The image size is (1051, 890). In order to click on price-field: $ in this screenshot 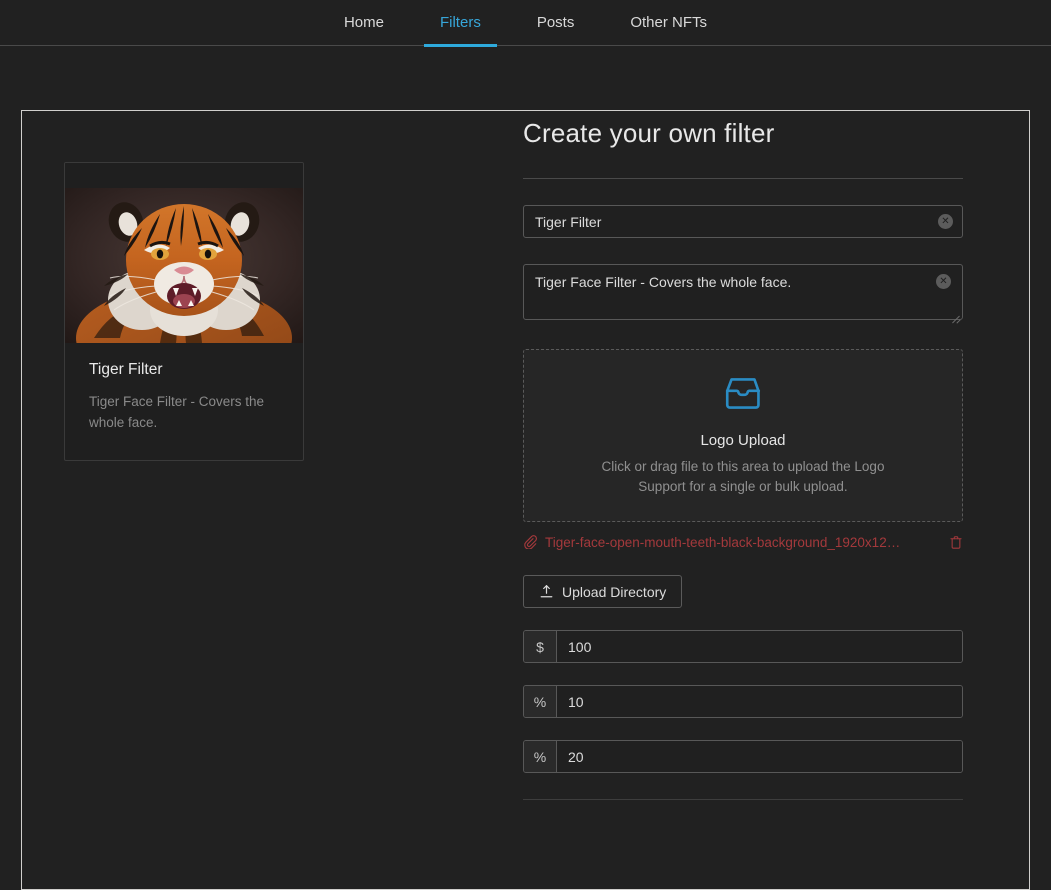, I will do `click(743, 646)`.